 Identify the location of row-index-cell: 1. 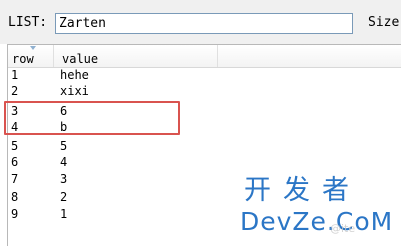
(15, 75).